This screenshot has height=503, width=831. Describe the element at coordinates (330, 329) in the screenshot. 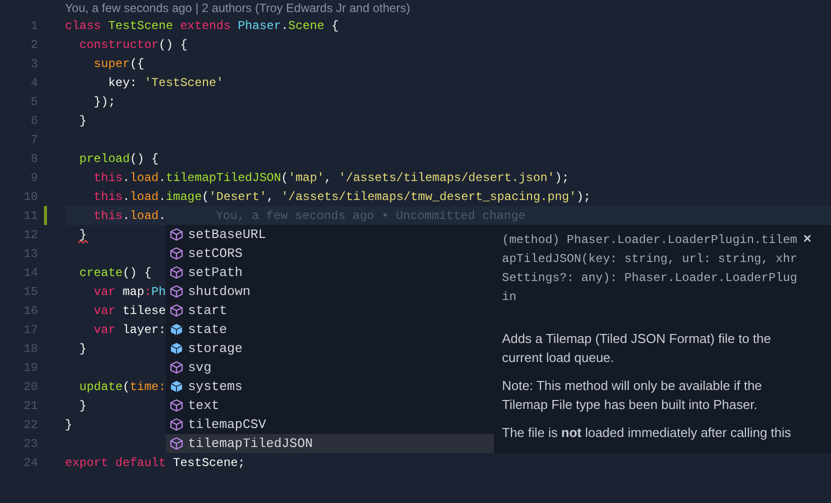

I see `suggestion-item: state` at that location.